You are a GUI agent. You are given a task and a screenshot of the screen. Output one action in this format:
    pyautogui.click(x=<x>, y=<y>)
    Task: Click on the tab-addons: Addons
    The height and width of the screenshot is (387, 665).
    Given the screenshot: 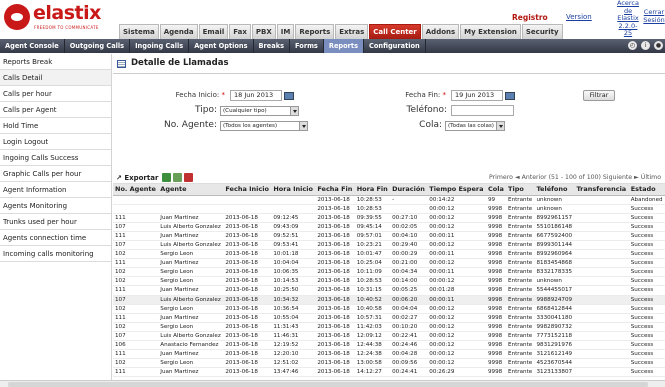 What is the action you would take?
    pyautogui.click(x=440, y=31)
    